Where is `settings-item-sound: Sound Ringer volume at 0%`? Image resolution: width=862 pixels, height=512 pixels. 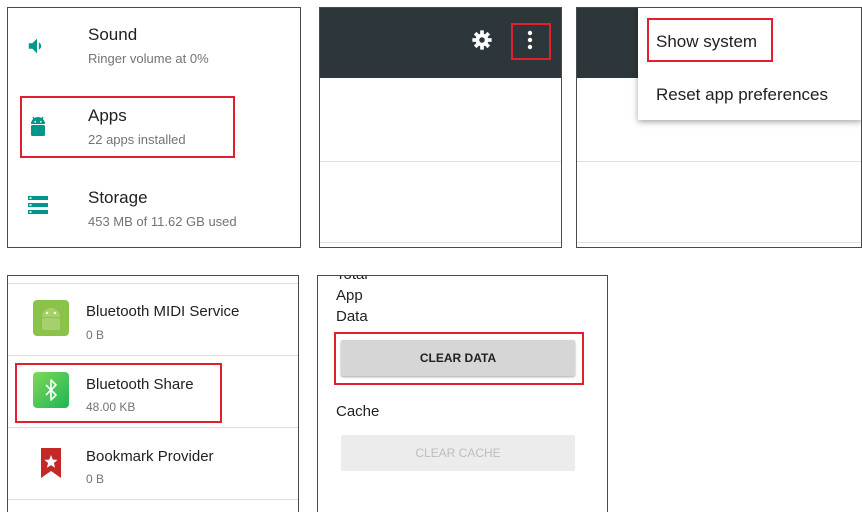
settings-item-sound: Sound Ringer volume at 0% is located at coordinates (154, 47).